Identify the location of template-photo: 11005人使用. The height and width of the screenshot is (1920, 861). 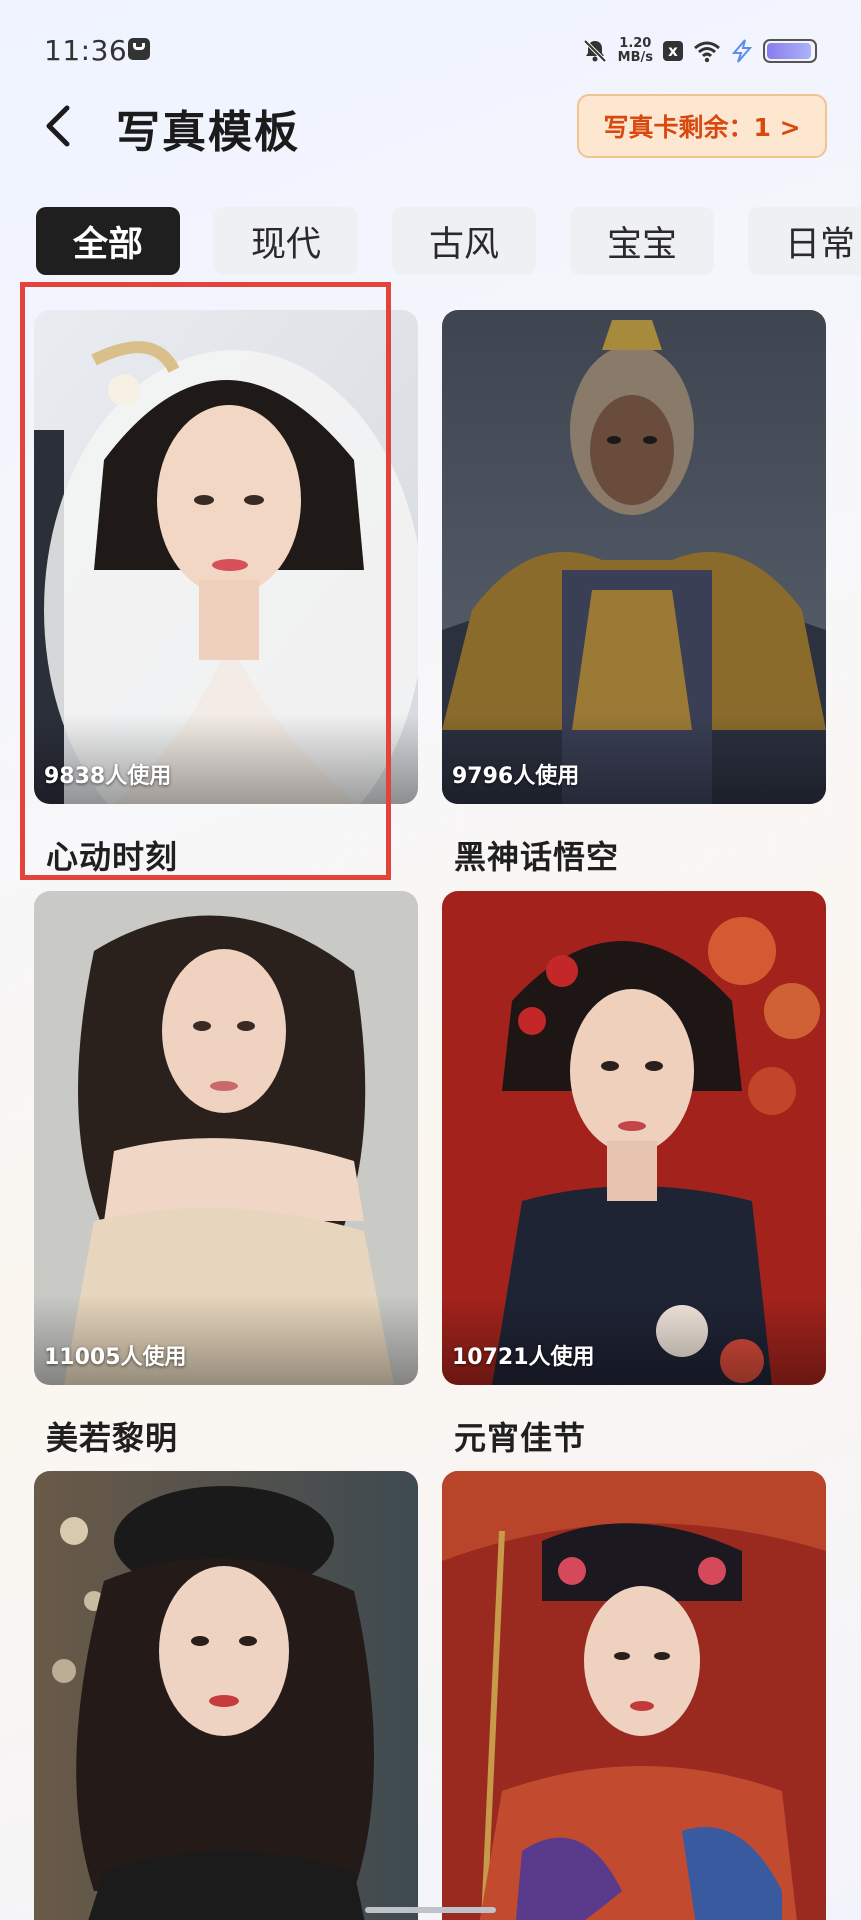
(226, 1138).